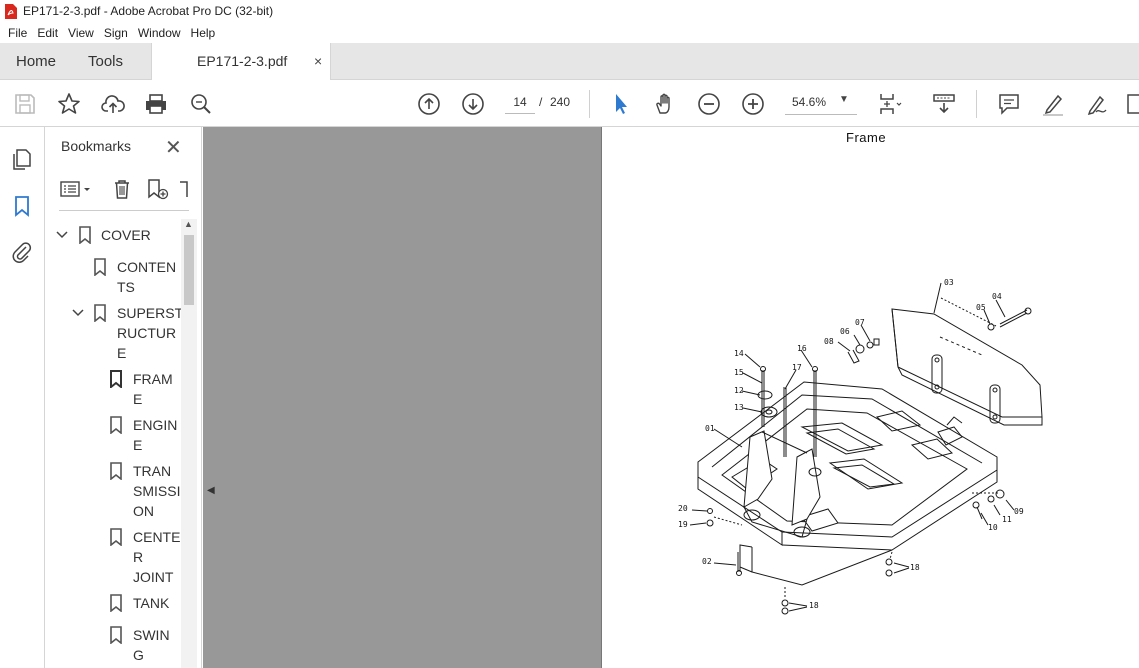 This screenshot has height=668, width=1139. Describe the element at coordinates (520, 102) in the screenshot. I see `page-number-input` at that location.